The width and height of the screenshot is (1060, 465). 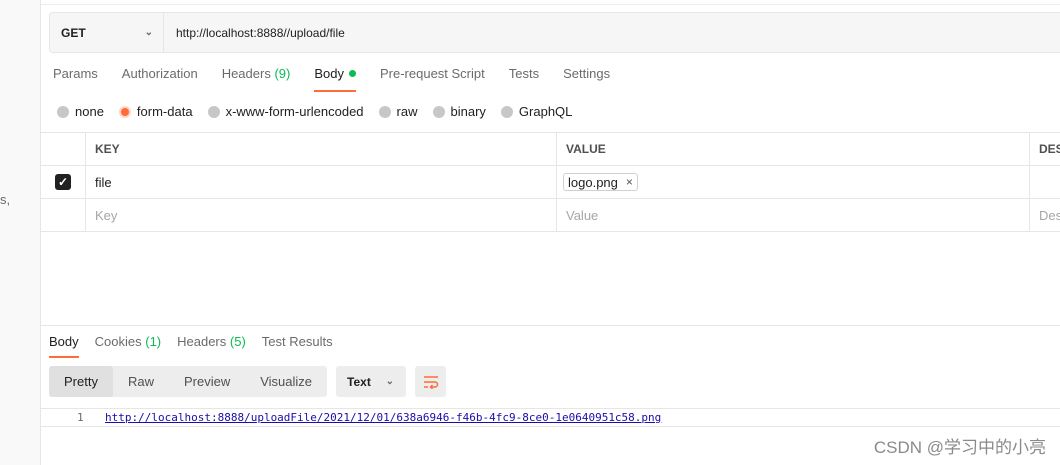 What do you see at coordinates (297, 346) in the screenshot?
I see `response-tab-test-results: Test Results` at bounding box center [297, 346].